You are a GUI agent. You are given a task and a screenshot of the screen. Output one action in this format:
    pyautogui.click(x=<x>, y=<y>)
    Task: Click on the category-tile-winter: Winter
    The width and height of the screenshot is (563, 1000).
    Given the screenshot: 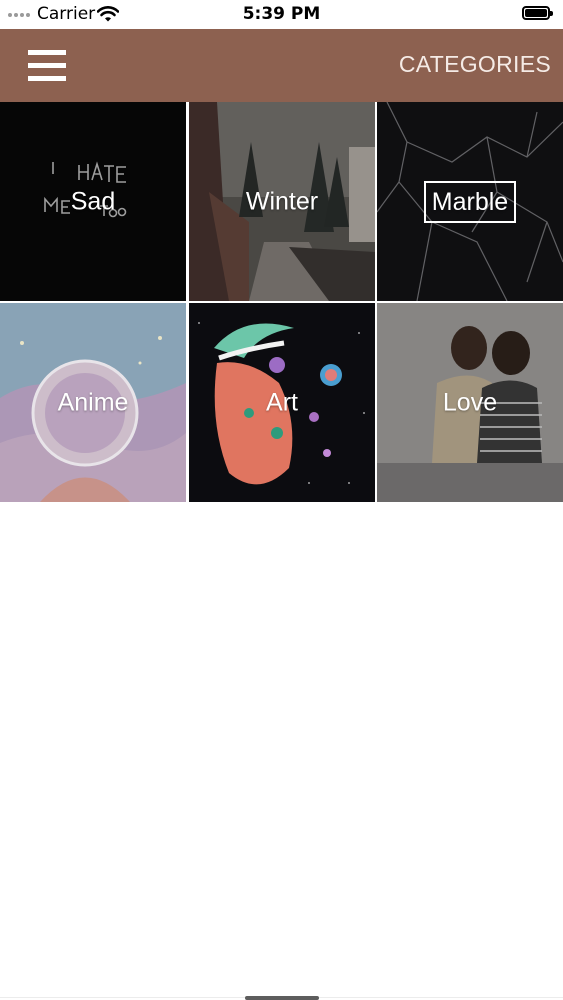 What is the action you would take?
    pyautogui.click(x=282, y=201)
    